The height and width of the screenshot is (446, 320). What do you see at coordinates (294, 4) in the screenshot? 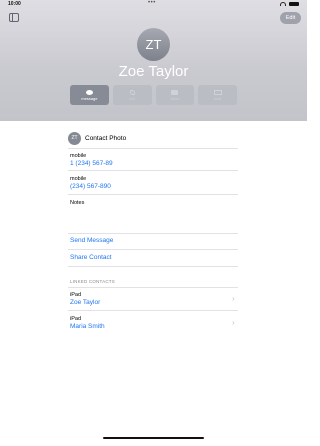
I see `battery-icon` at bounding box center [294, 4].